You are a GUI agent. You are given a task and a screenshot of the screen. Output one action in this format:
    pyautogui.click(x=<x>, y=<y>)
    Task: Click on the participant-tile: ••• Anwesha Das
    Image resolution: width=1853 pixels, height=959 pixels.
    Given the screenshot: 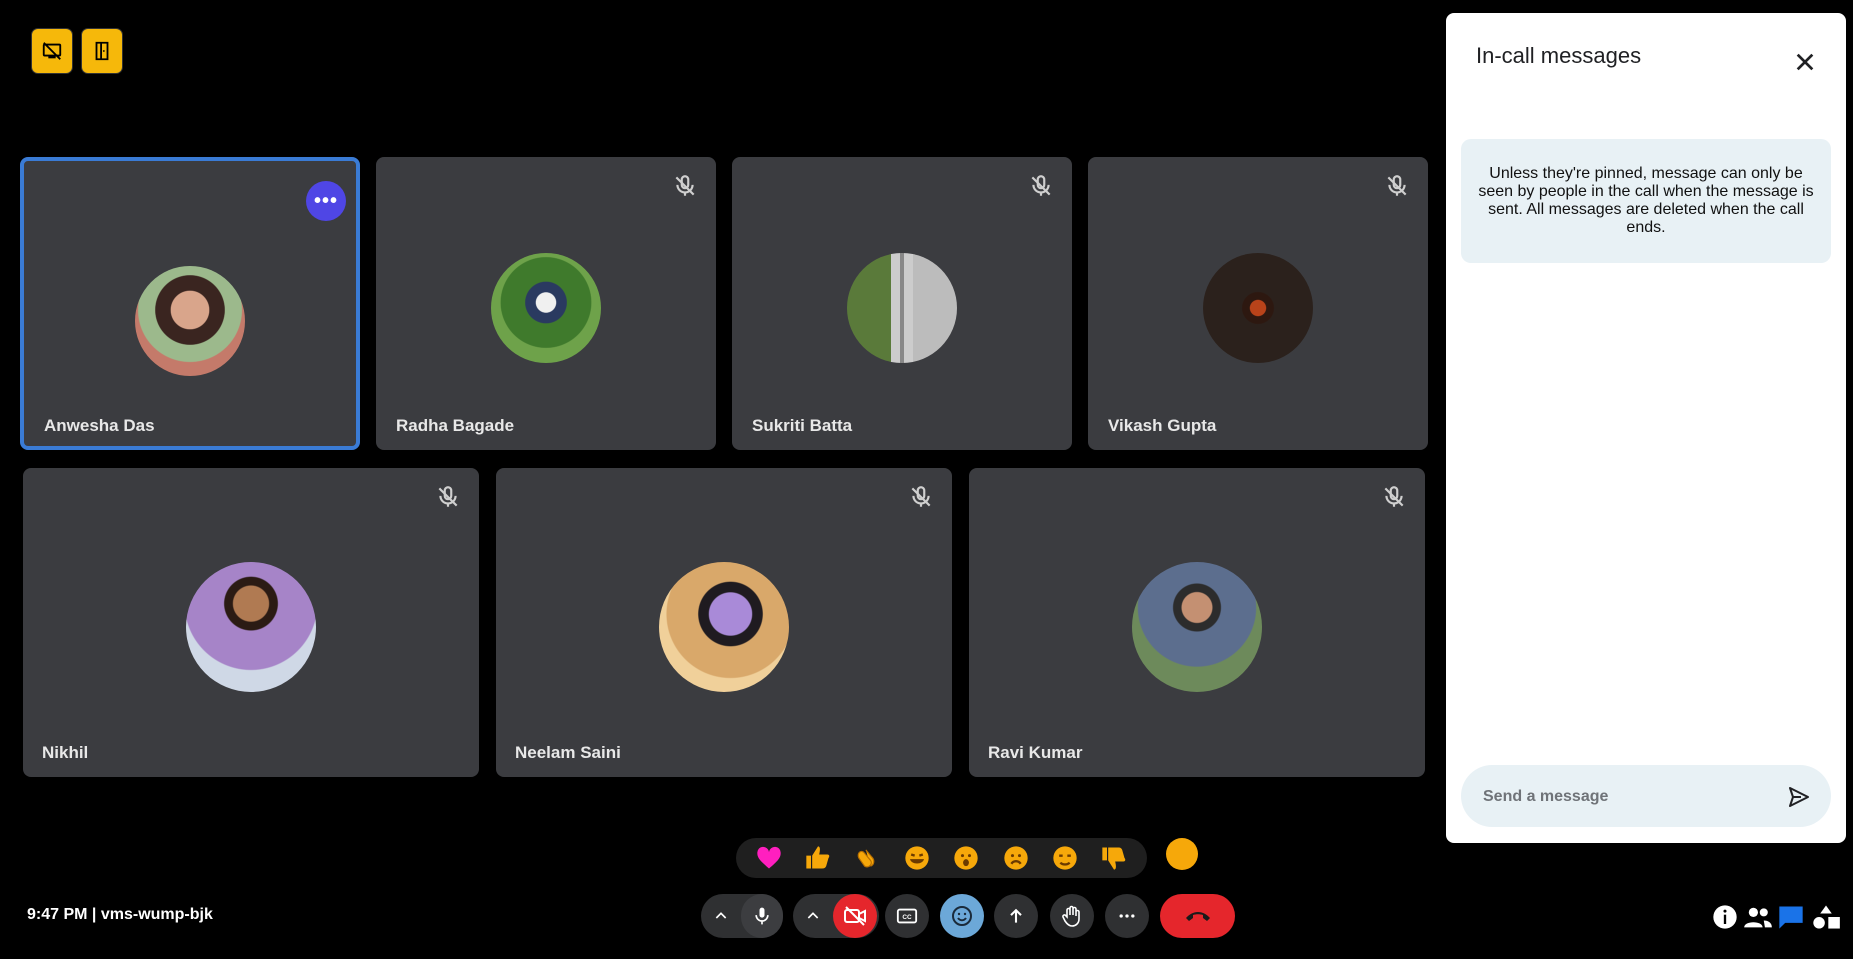 What is the action you would take?
    pyautogui.click(x=190, y=303)
    